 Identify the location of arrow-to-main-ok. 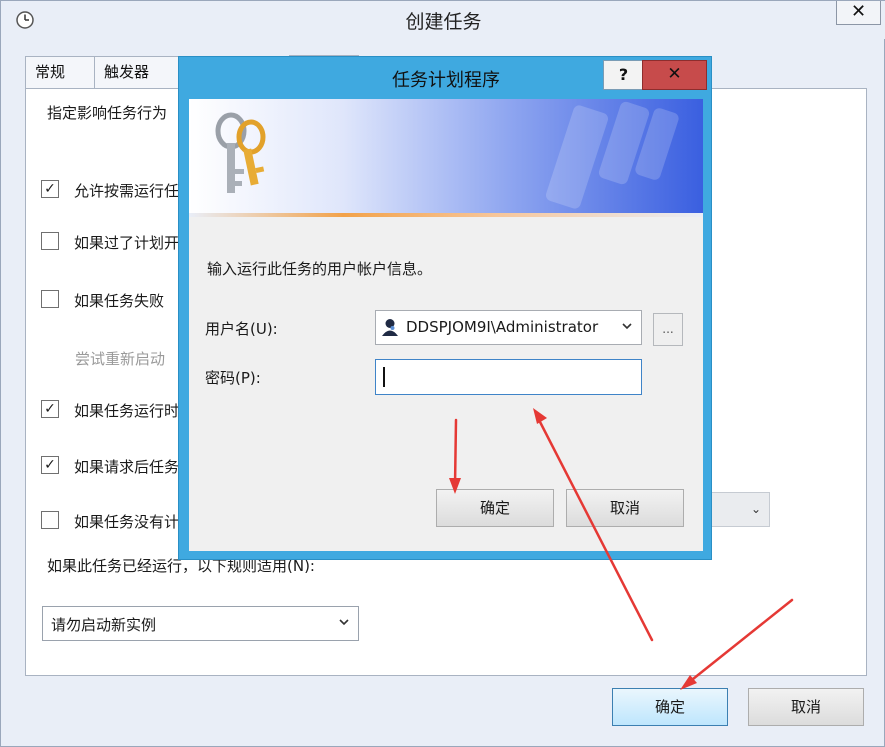
(740, 641).